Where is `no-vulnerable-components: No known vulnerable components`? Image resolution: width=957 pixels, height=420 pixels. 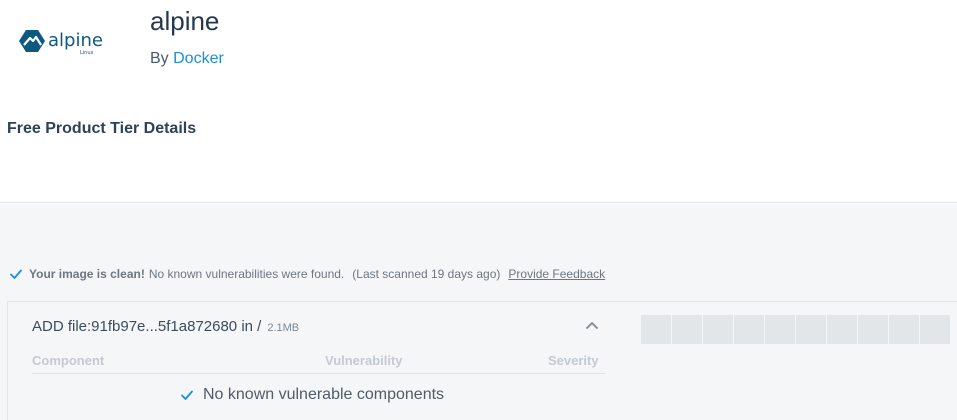 no-vulnerable-components: No known vulnerable components is located at coordinates (312, 395).